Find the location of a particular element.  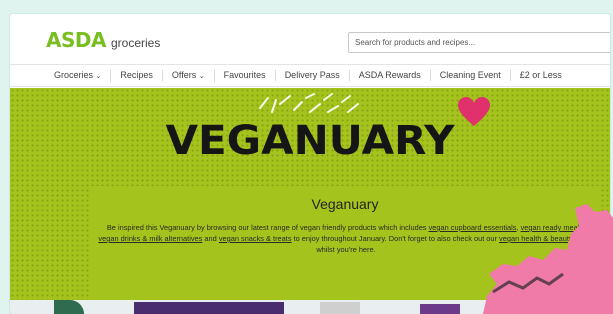

nav-item-asda-rewards: ASDA Rewards is located at coordinates (390, 75).